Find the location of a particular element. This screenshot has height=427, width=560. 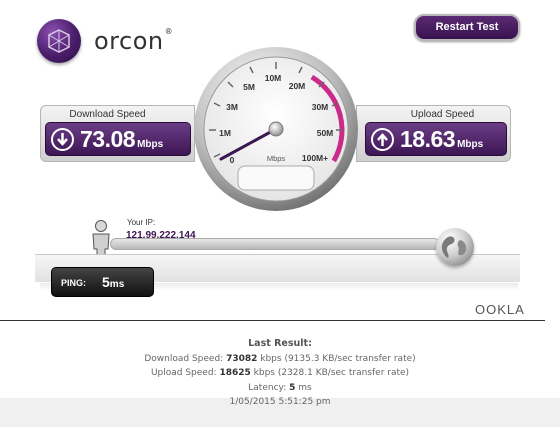

upload-readout: 18.63 Mbps is located at coordinates (436, 139).